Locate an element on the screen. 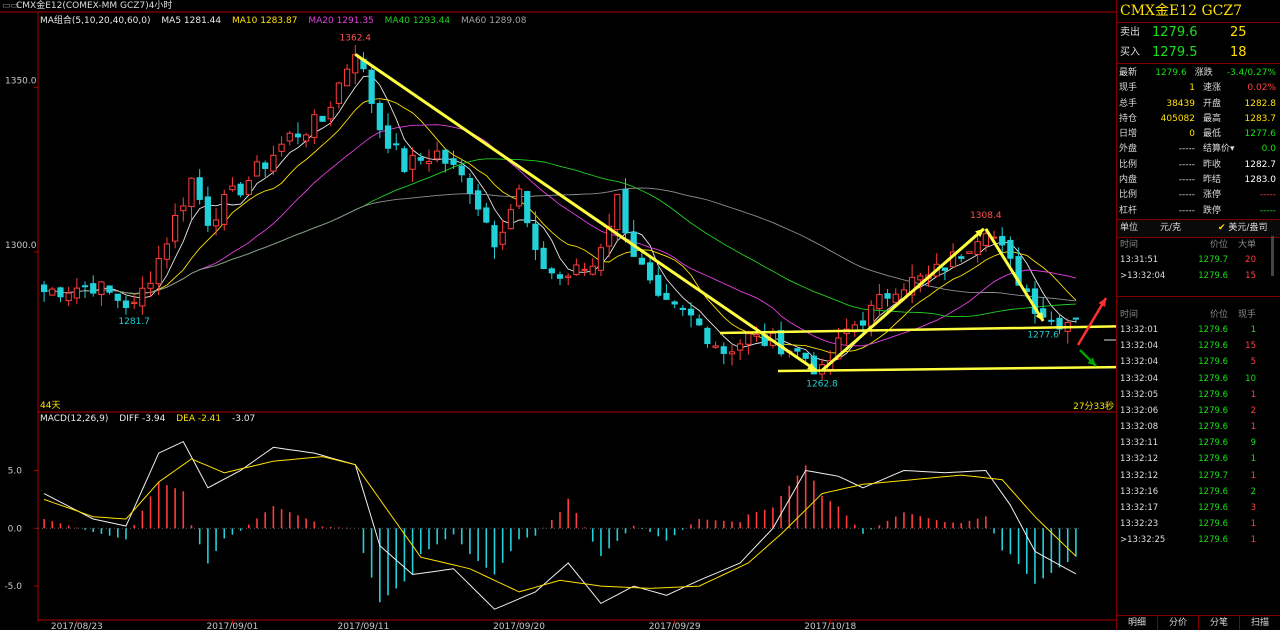 The width and height of the screenshot is (1280, 630). stat-value: 1 is located at coordinates (1192, 88).